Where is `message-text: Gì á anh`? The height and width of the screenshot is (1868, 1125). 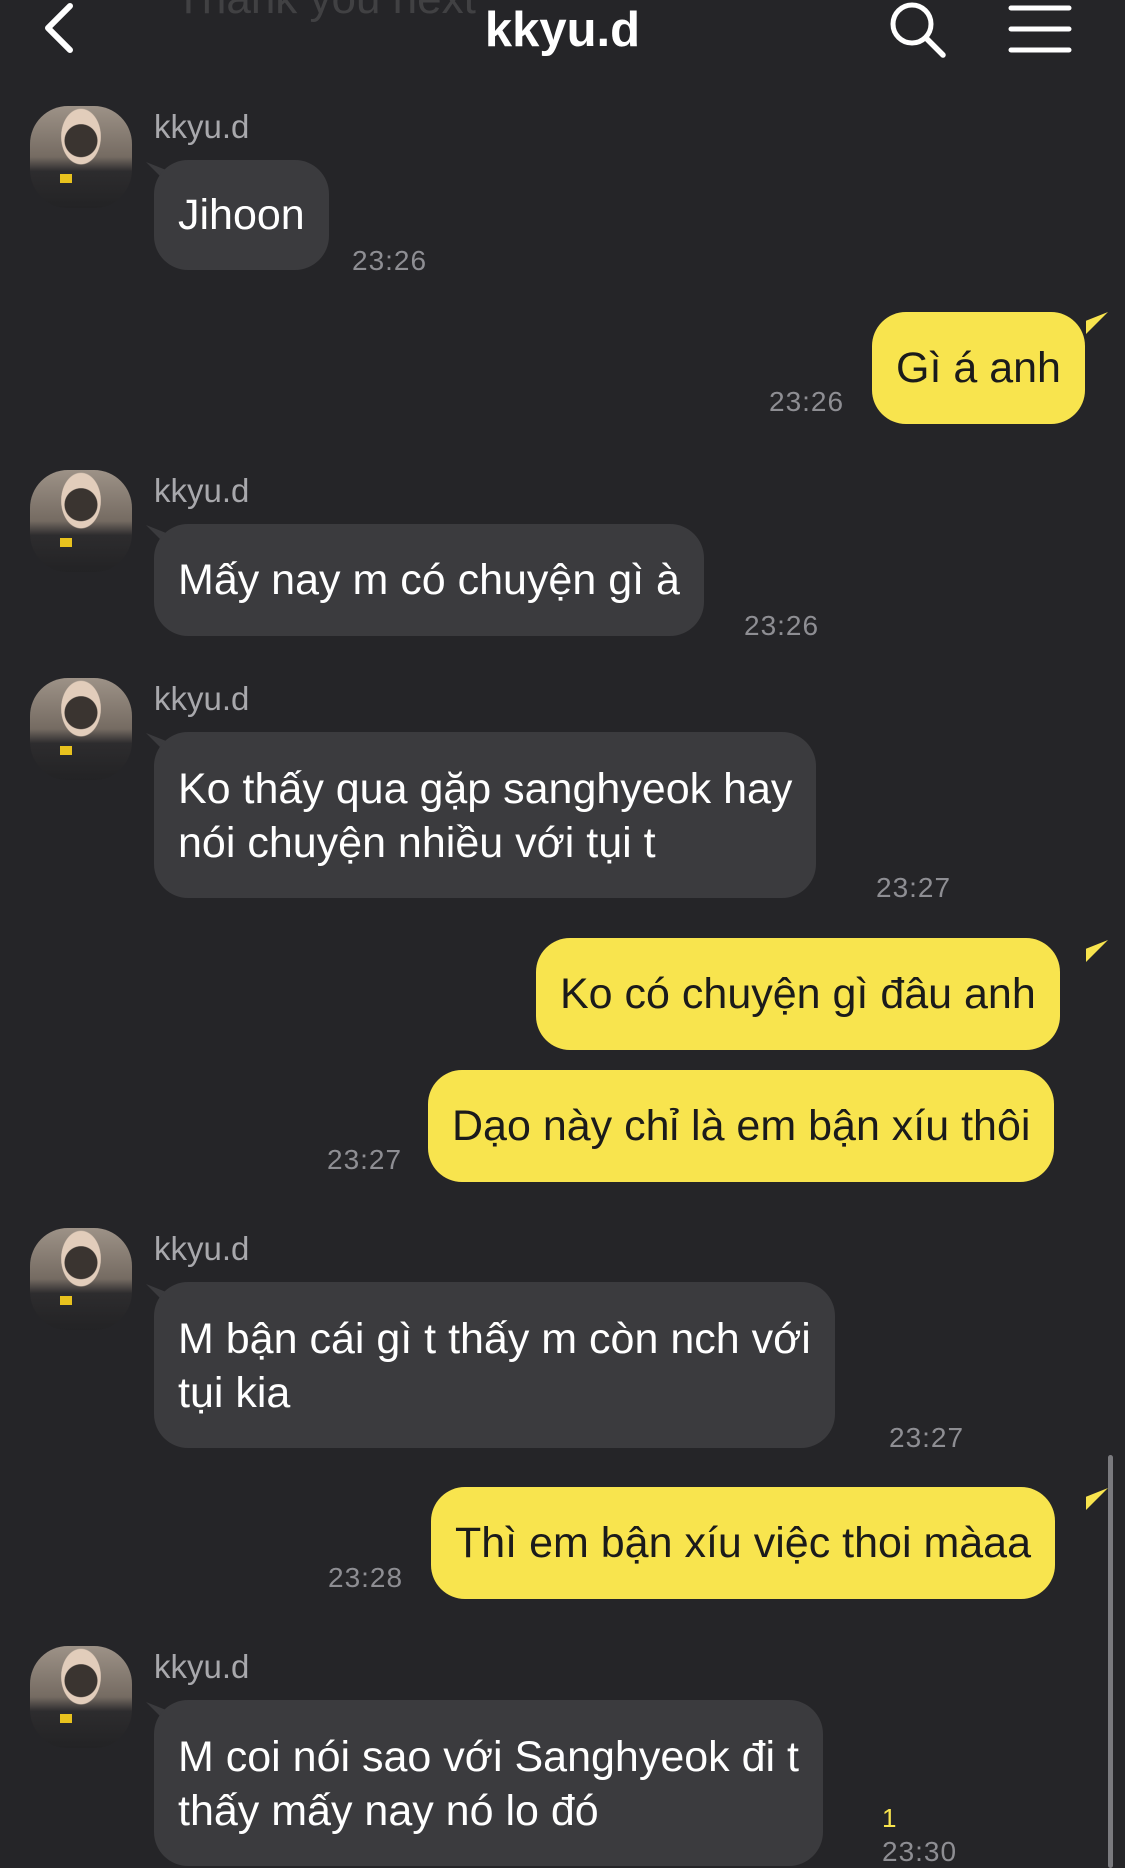 message-text: Gì á anh is located at coordinates (978, 368).